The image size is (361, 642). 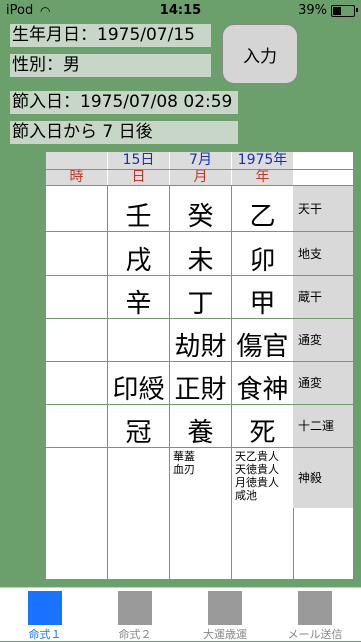 I want to click on shinsatsu-month-item: 血刃, so click(x=184, y=469).